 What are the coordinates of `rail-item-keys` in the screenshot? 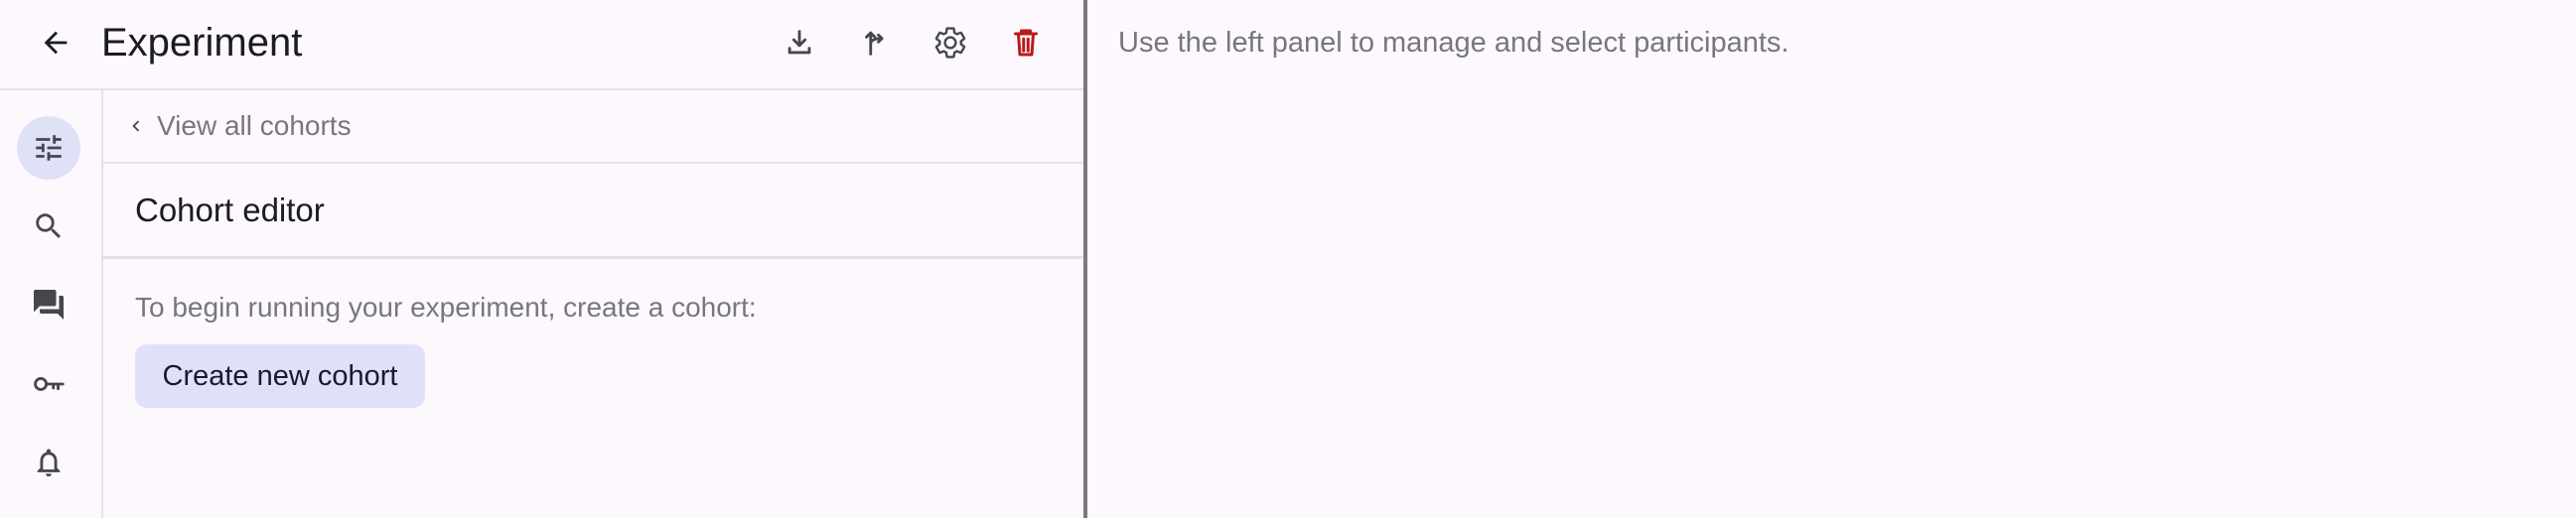 It's located at (48, 384).